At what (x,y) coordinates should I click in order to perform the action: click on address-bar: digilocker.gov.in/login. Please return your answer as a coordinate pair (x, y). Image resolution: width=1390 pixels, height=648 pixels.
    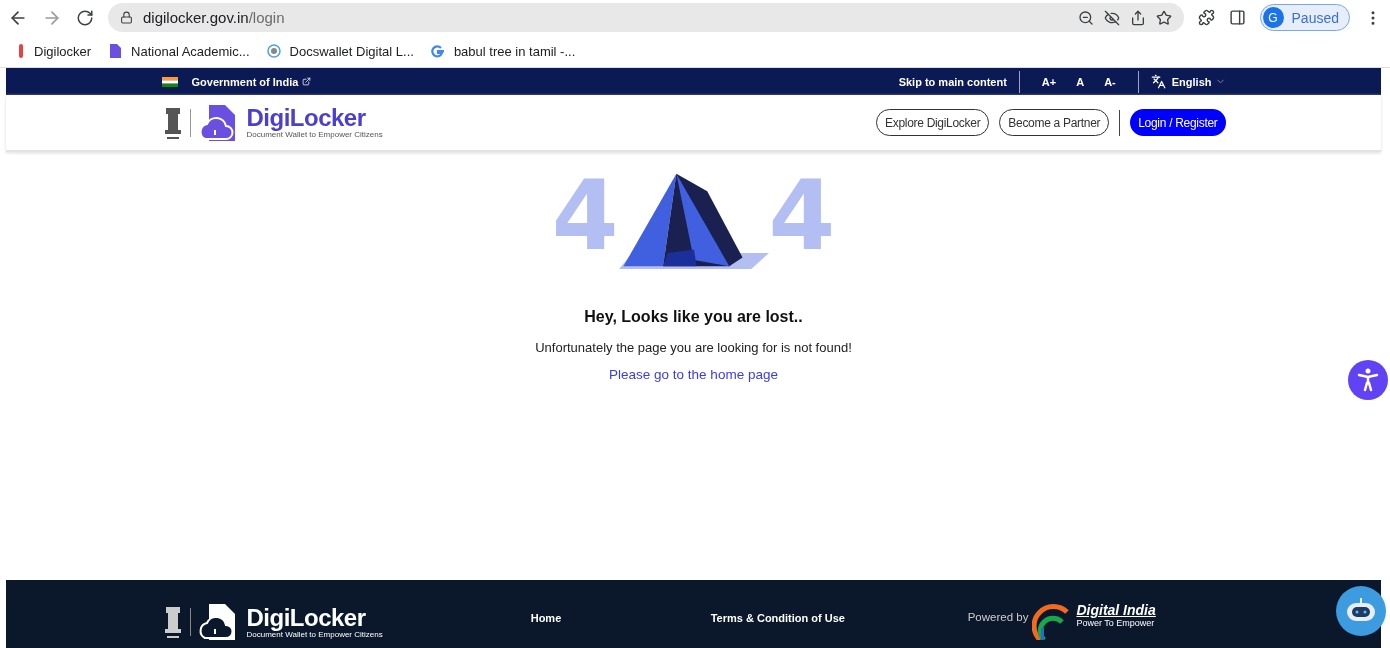
    Looking at the image, I should click on (646, 17).